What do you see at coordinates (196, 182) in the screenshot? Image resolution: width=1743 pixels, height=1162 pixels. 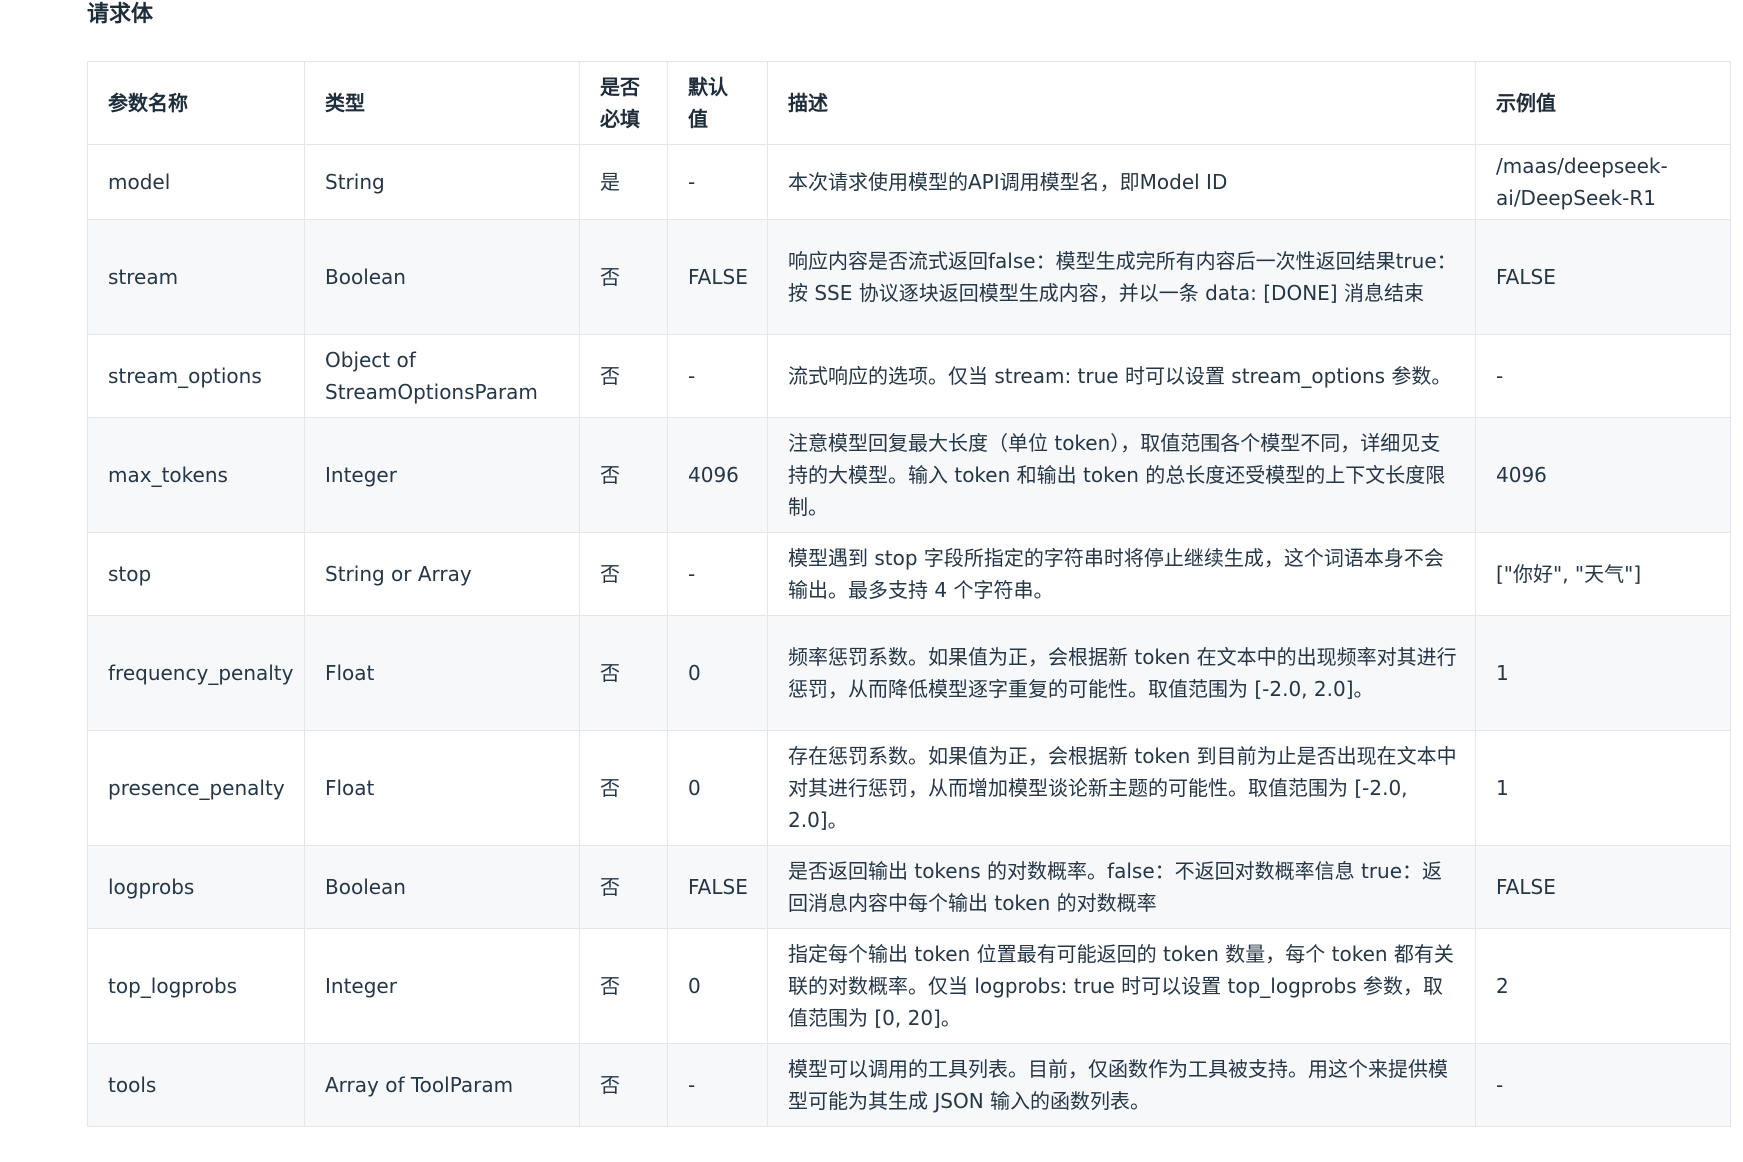 I see `cell-name: model` at bounding box center [196, 182].